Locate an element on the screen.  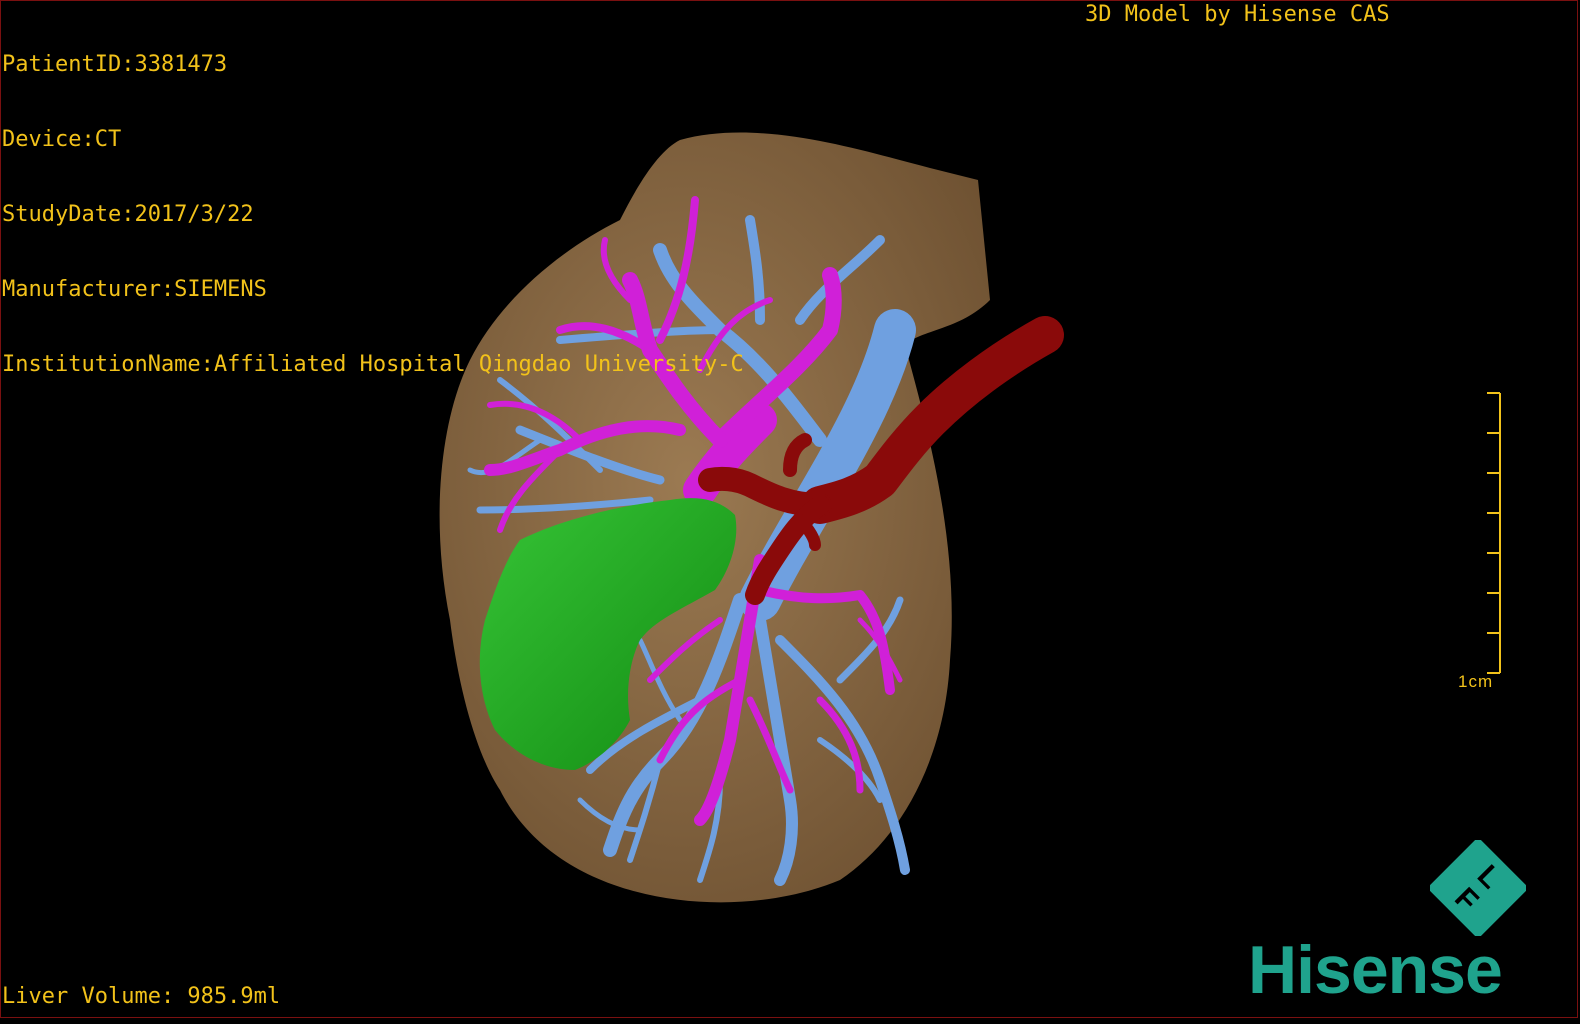
study-date: StudyDate:2017/3/22 is located at coordinates (128, 214).